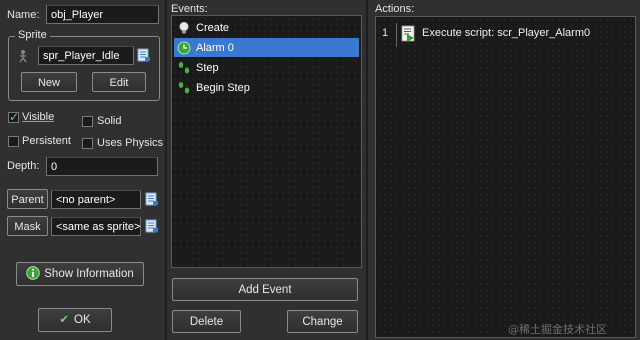 Image resolution: width=640 pixels, height=340 pixels. What do you see at coordinates (82, 320) in the screenshot?
I see `ok-label: OK` at bounding box center [82, 320].